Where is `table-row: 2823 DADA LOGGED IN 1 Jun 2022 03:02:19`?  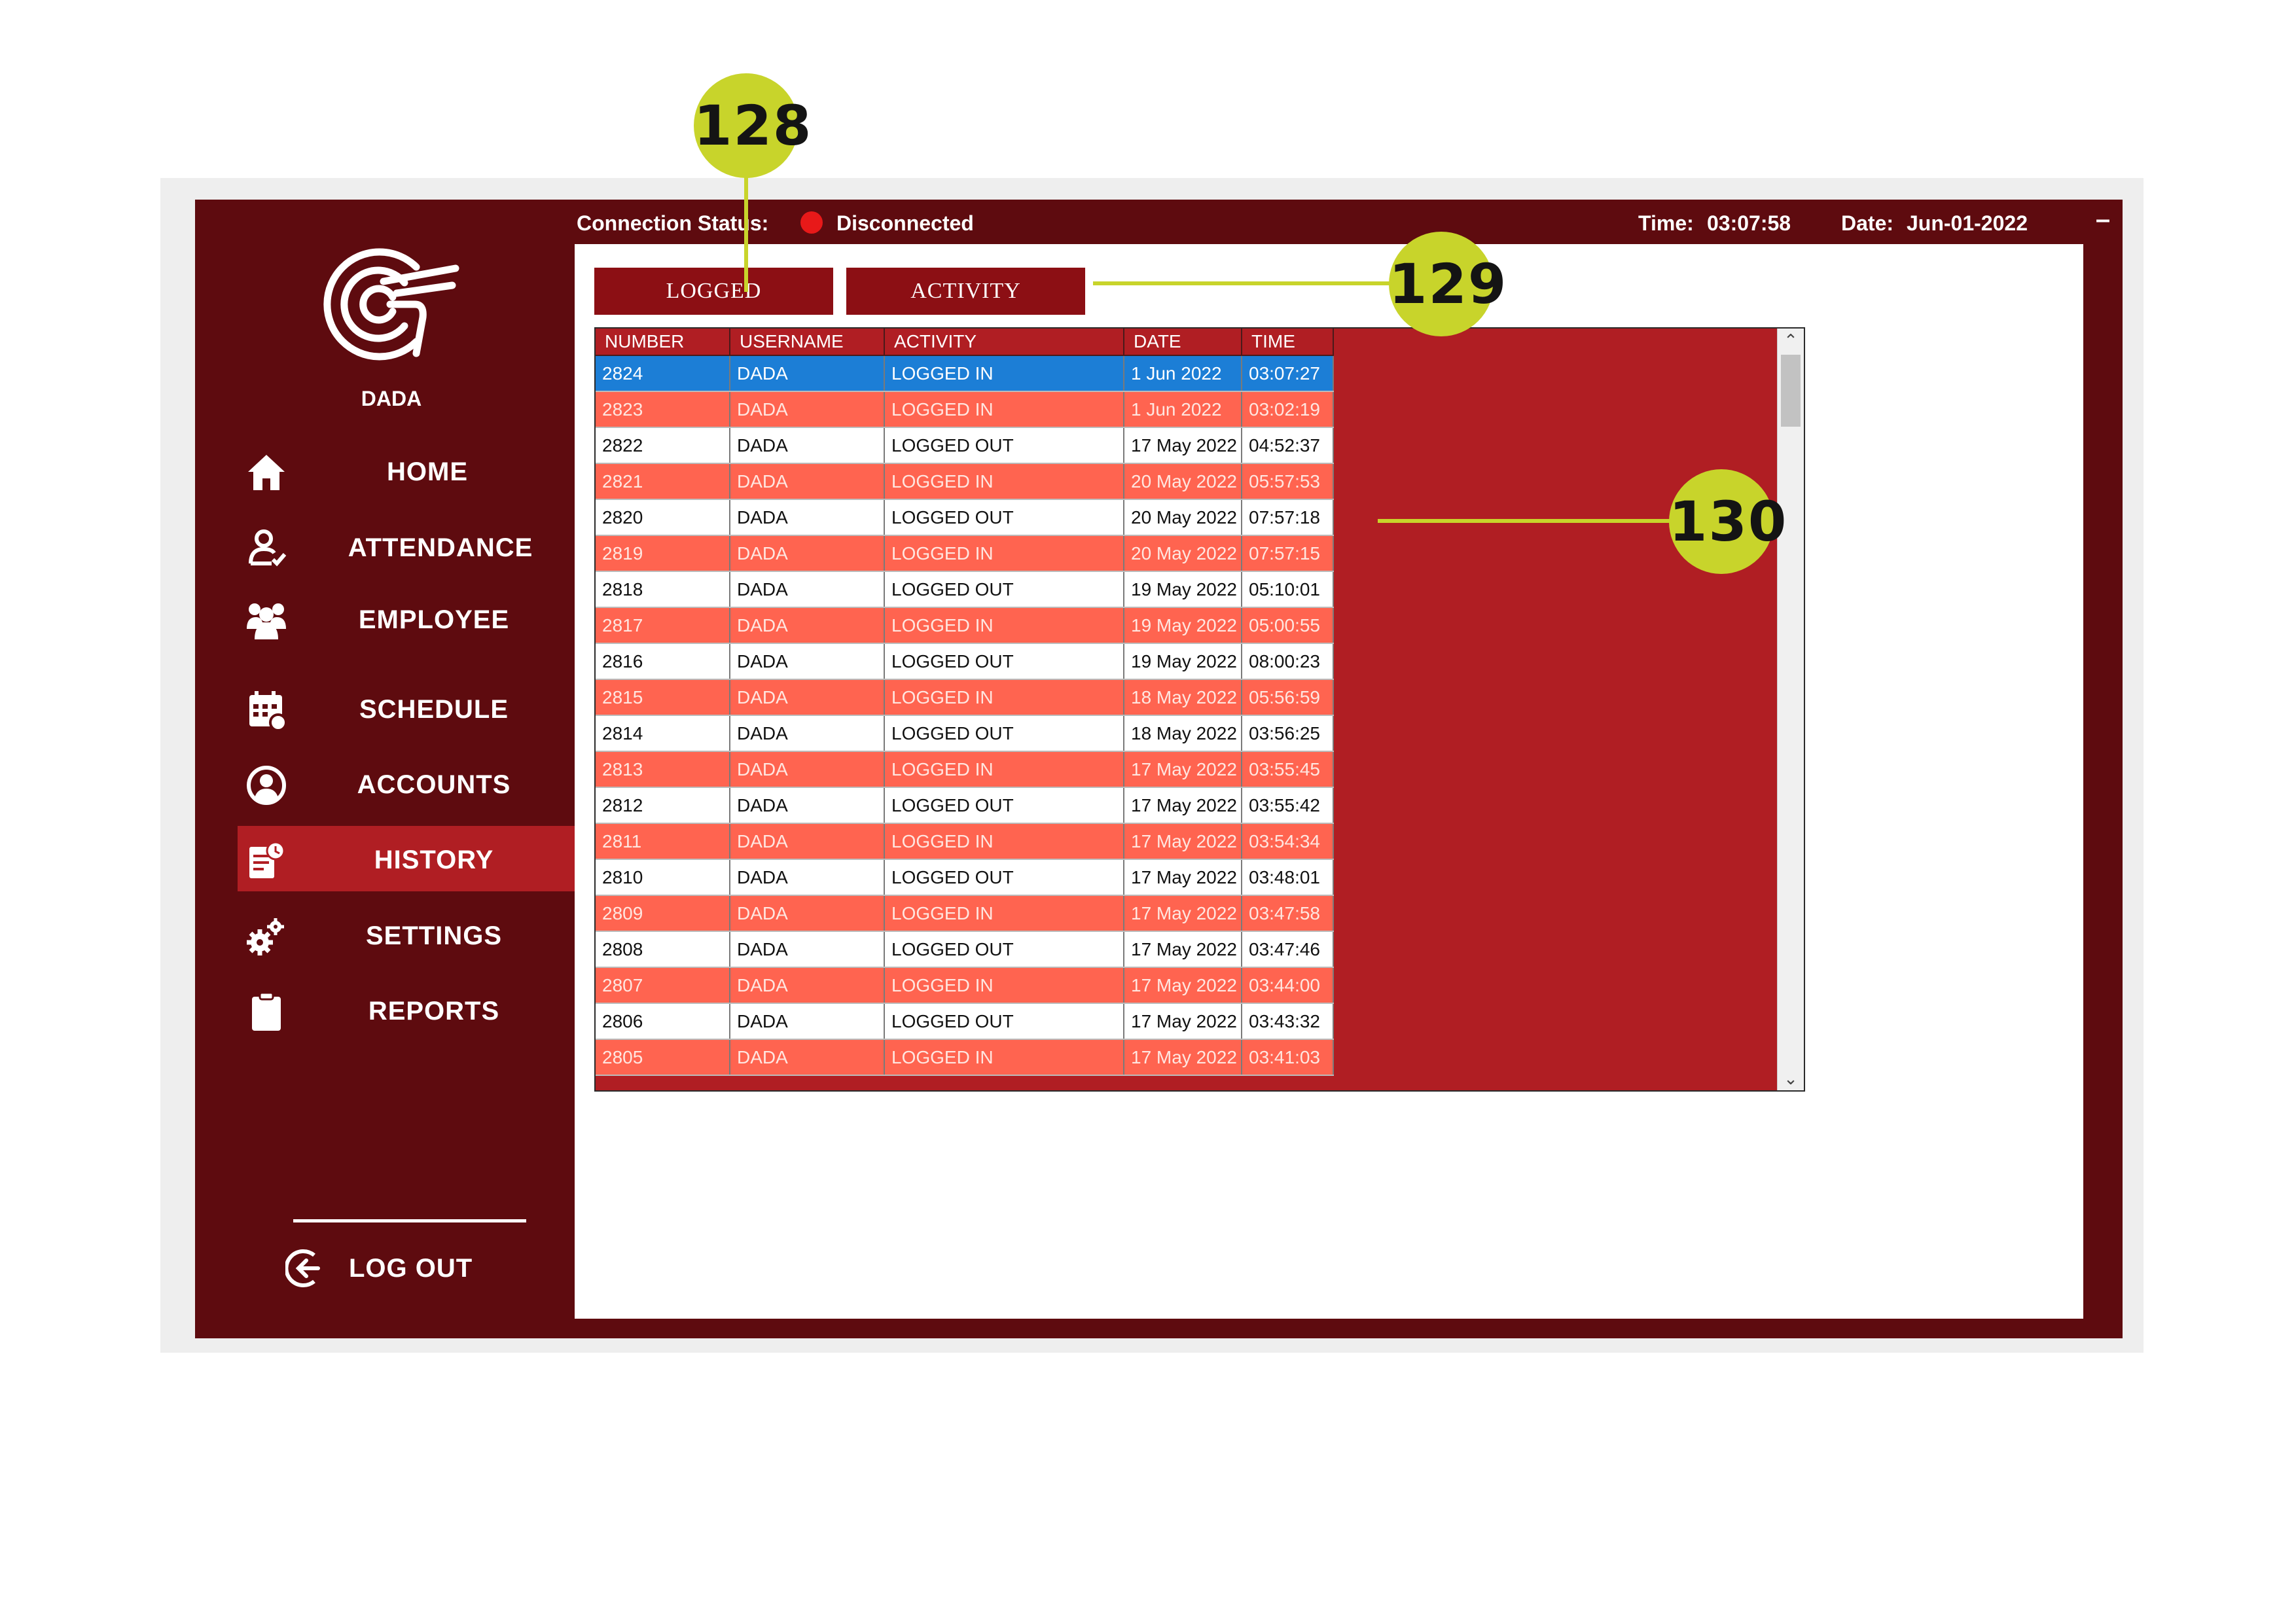 table-row: 2823 DADA LOGGED IN 1 Jun 2022 03:02:19 is located at coordinates (965, 409).